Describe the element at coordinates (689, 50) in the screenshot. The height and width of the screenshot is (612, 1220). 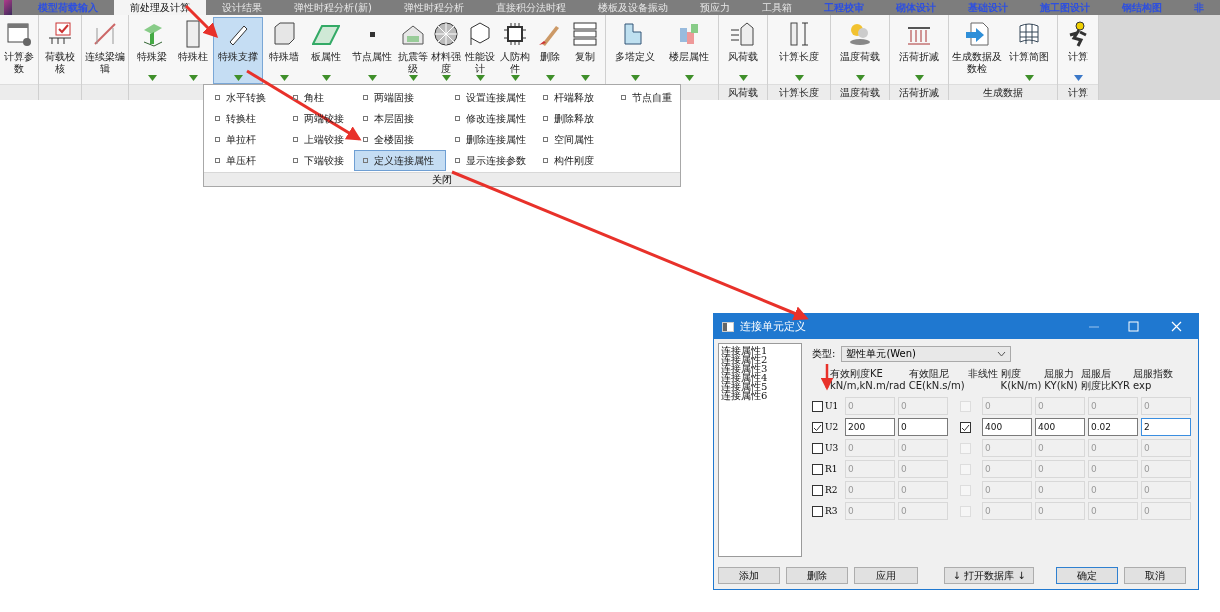
I see `ribbon-button: 楼层属性` at that location.